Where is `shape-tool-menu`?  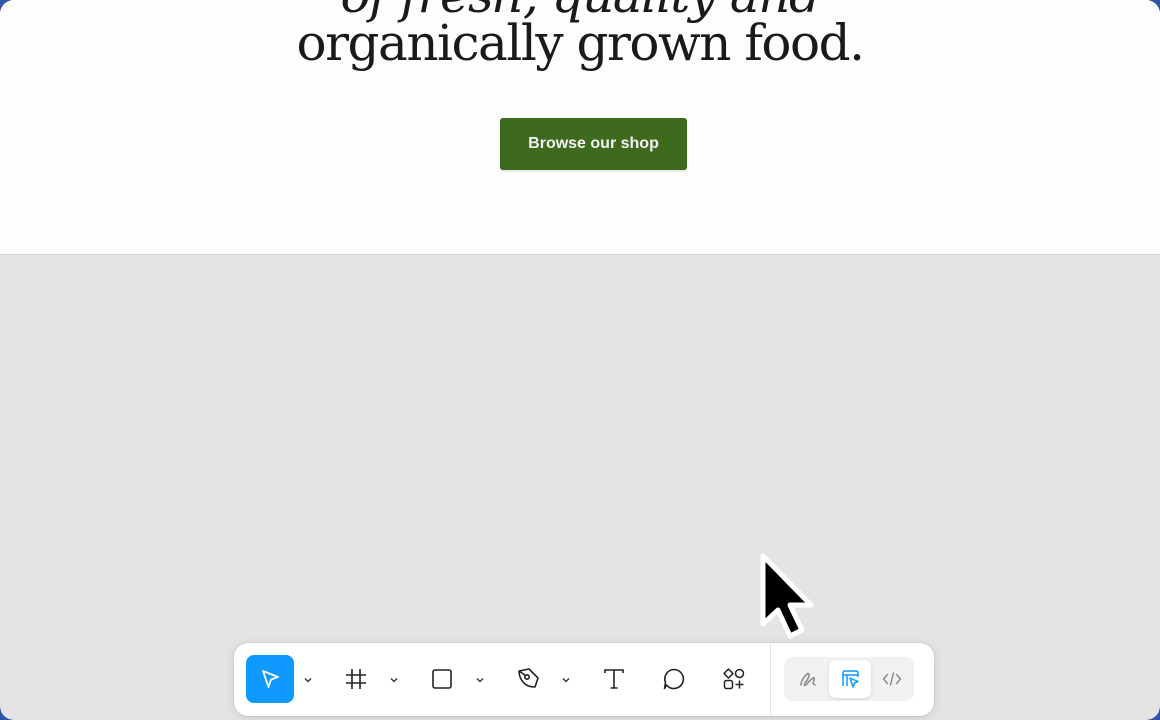 shape-tool-menu is located at coordinates (480, 680).